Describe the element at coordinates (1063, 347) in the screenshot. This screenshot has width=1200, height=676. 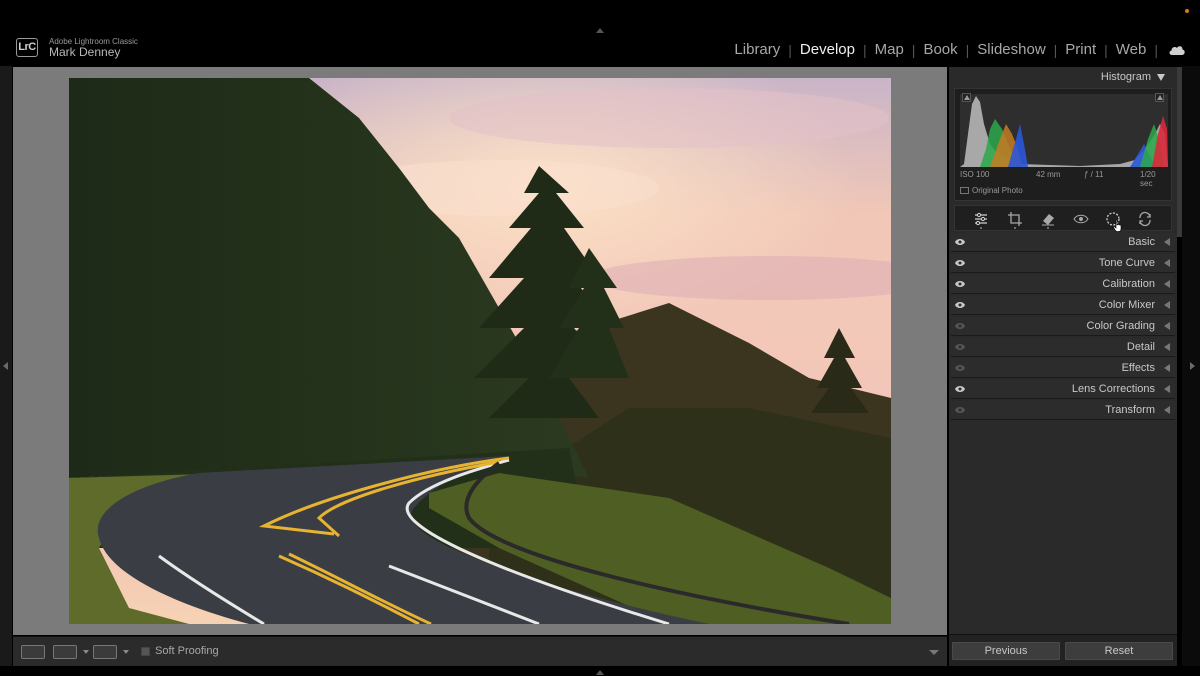
I see `panel-detail: Detail` at that location.